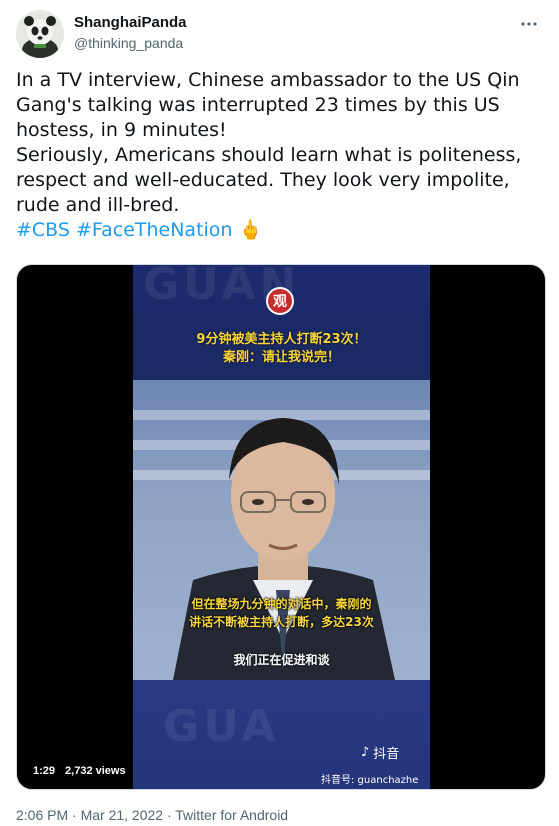  What do you see at coordinates (221, 726) in the screenshot?
I see `background-watermark-bottom: GUA` at bounding box center [221, 726].